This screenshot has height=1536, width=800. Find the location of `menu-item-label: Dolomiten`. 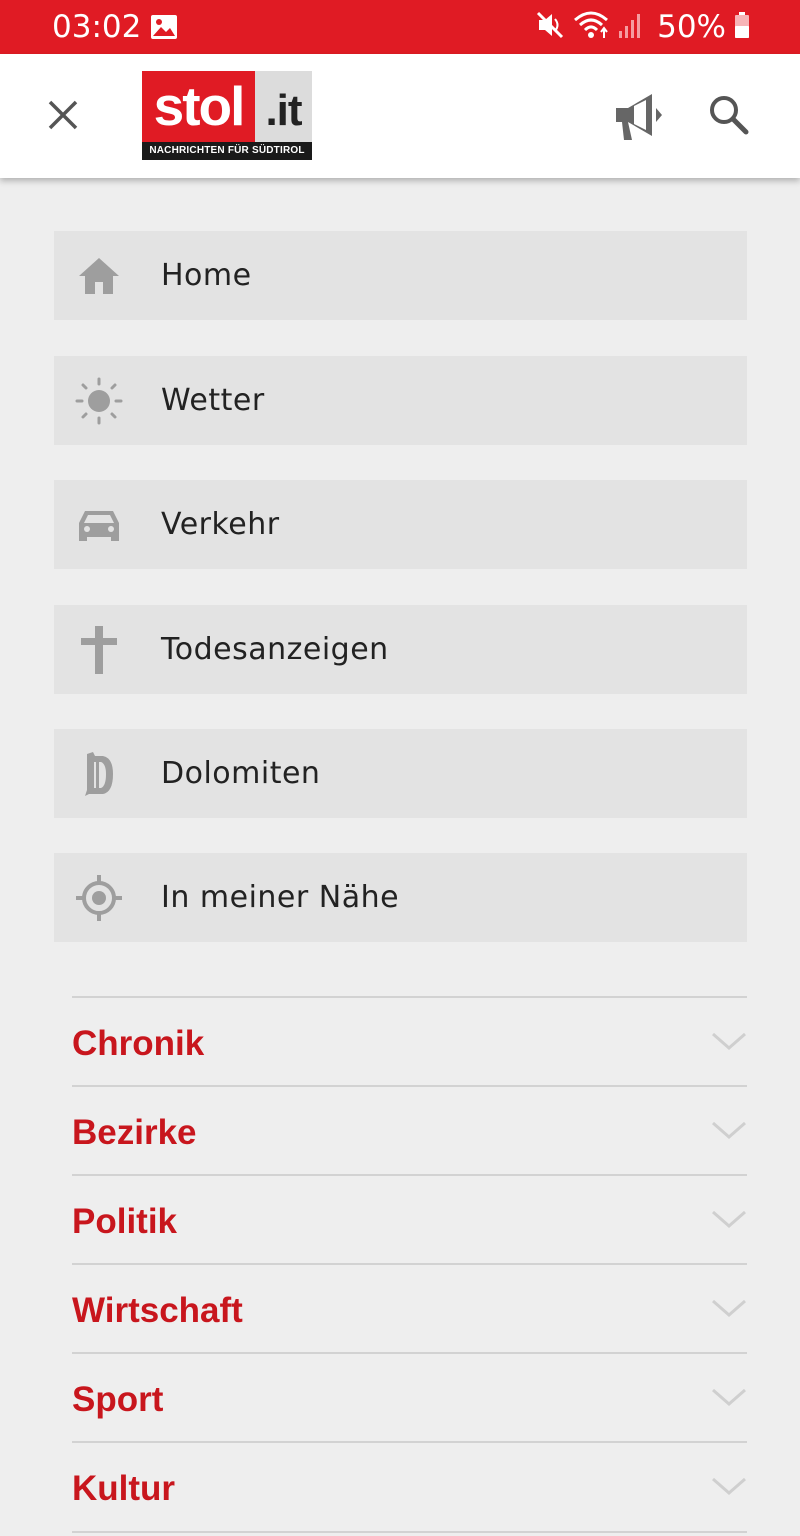

menu-item-label: Dolomiten is located at coordinates (241, 773).